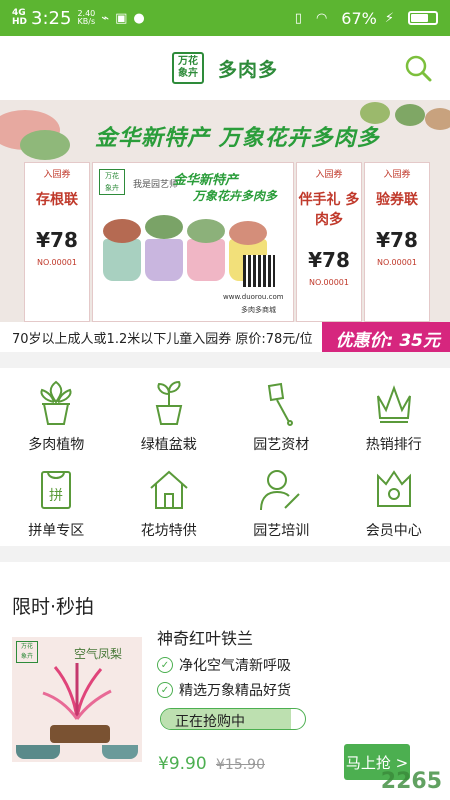 The width and height of the screenshot is (450, 800). Describe the element at coordinates (56, 445) in the screenshot. I see `category-label: 多肉植物` at that location.